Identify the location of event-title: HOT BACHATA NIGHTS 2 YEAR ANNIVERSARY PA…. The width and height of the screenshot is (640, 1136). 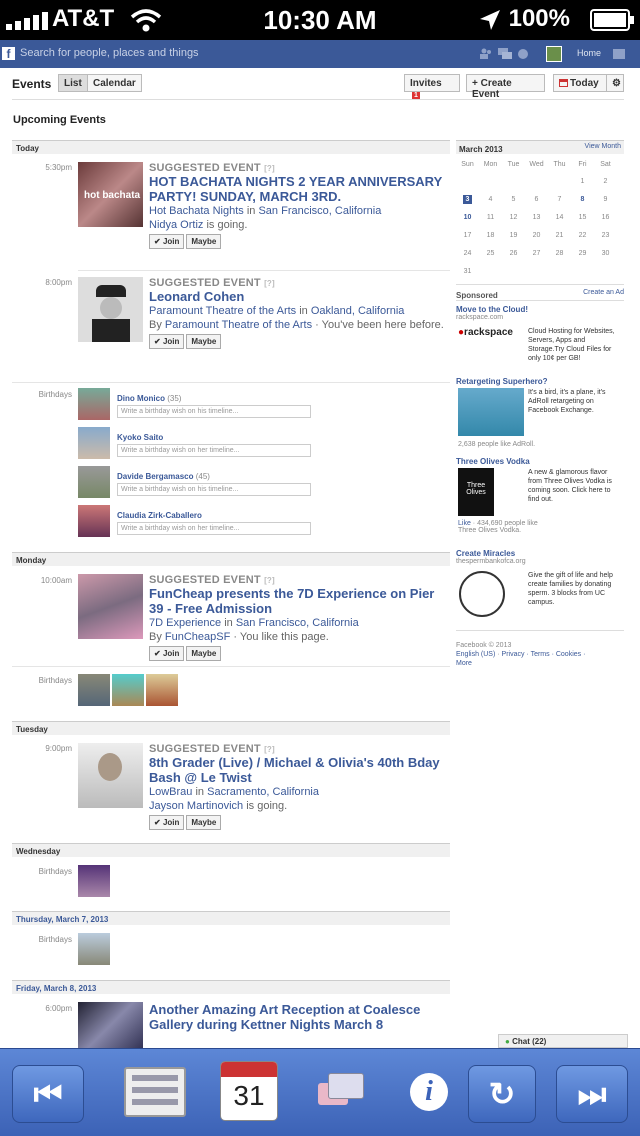
(296, 189).